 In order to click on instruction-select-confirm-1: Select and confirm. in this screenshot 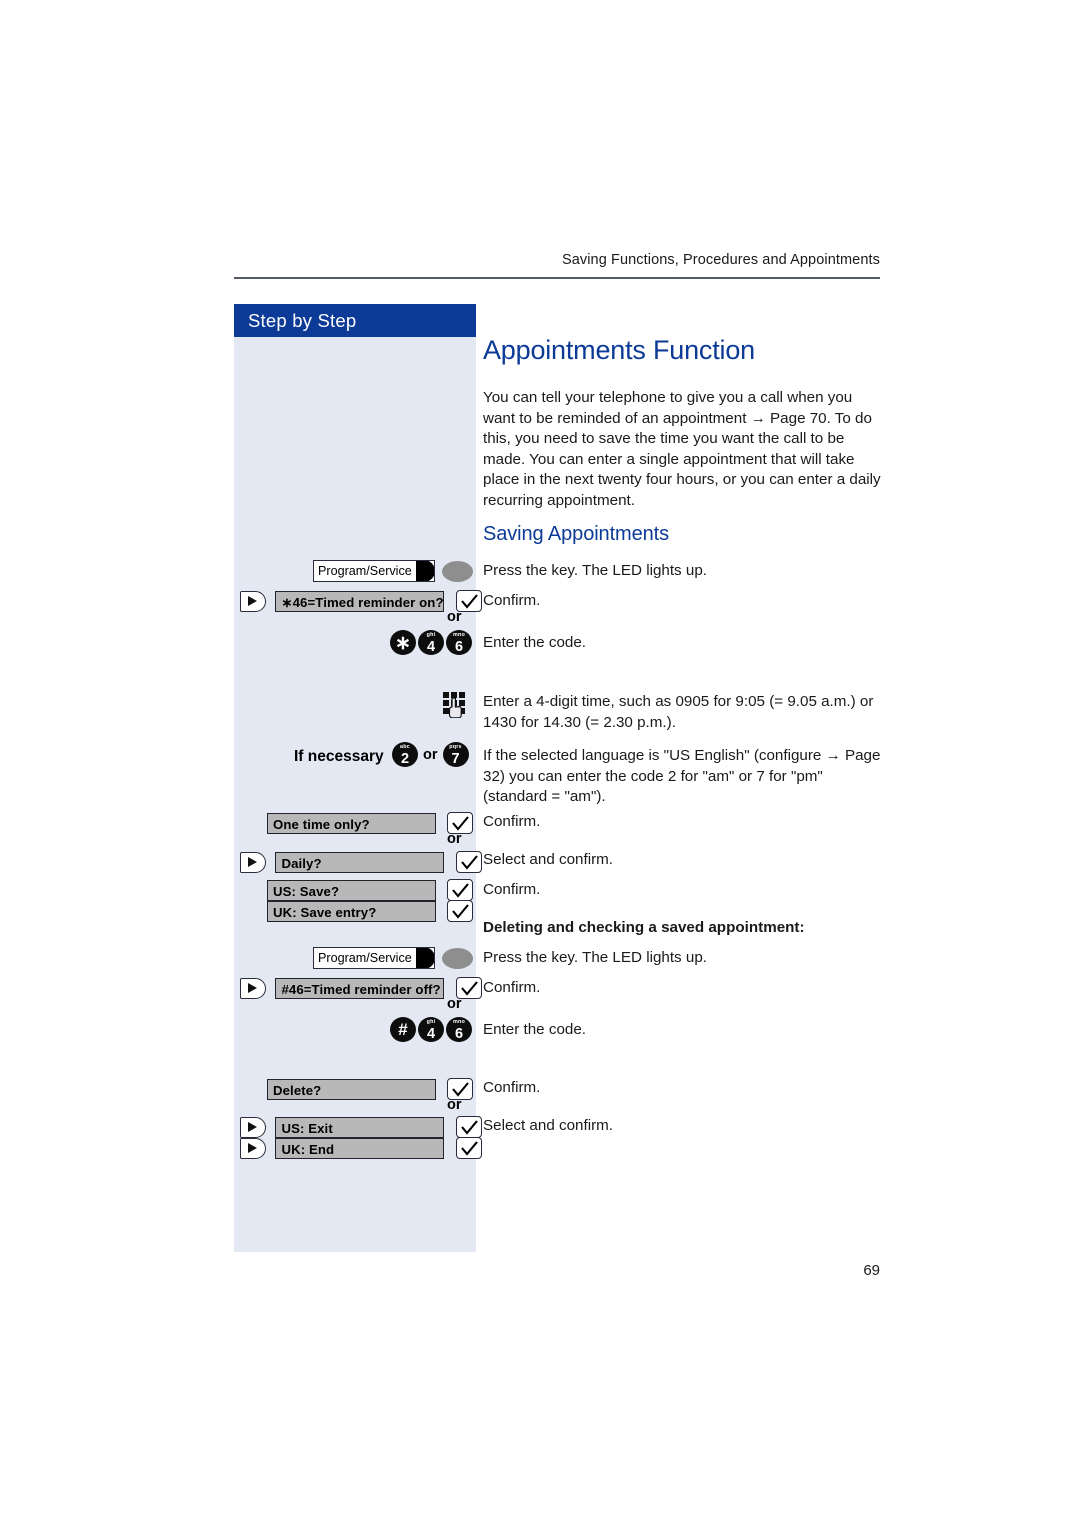, I will do `click(548, 859)`.